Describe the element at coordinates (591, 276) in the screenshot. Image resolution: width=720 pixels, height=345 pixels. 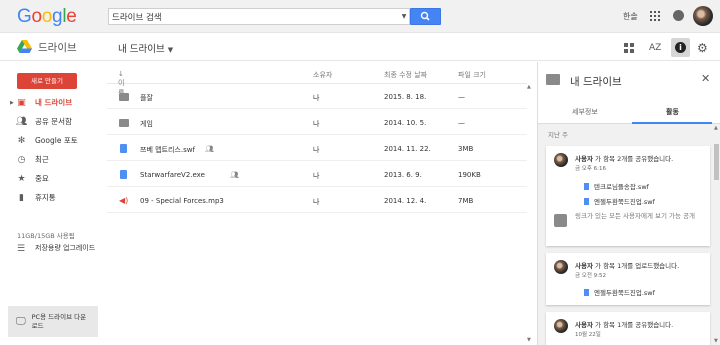
I see `activity-time: 금 오전 9:52` at that location.